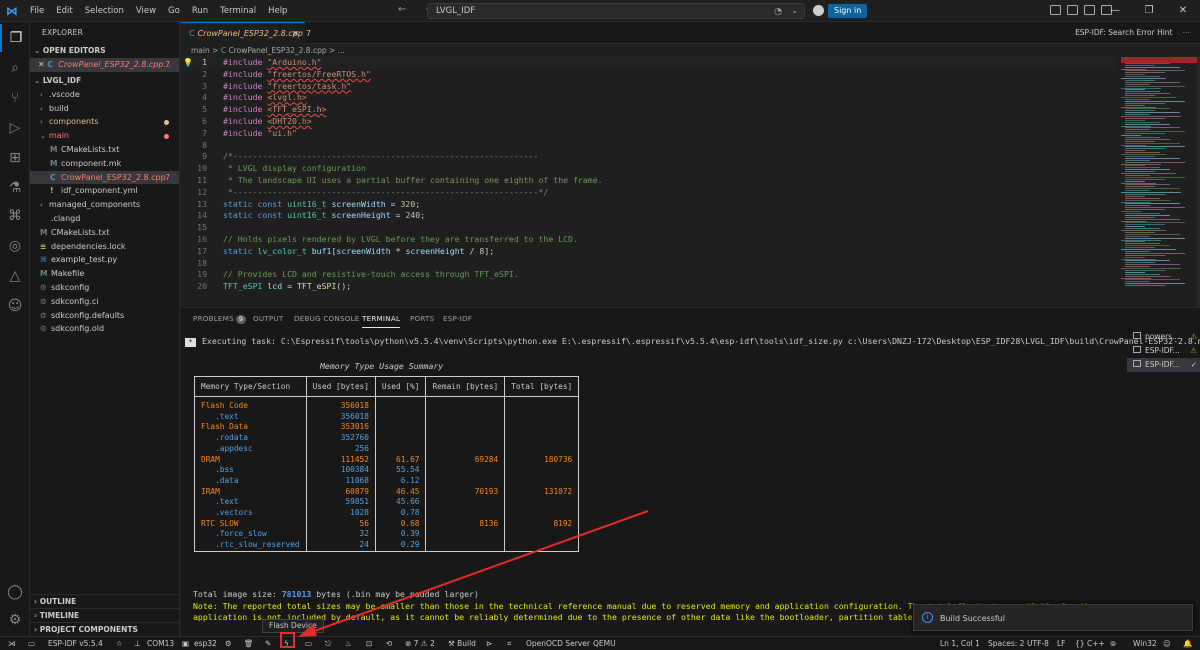 This screenshot has width=1200, height=650. I want to click on menu-help: Help, so click(277, 11).